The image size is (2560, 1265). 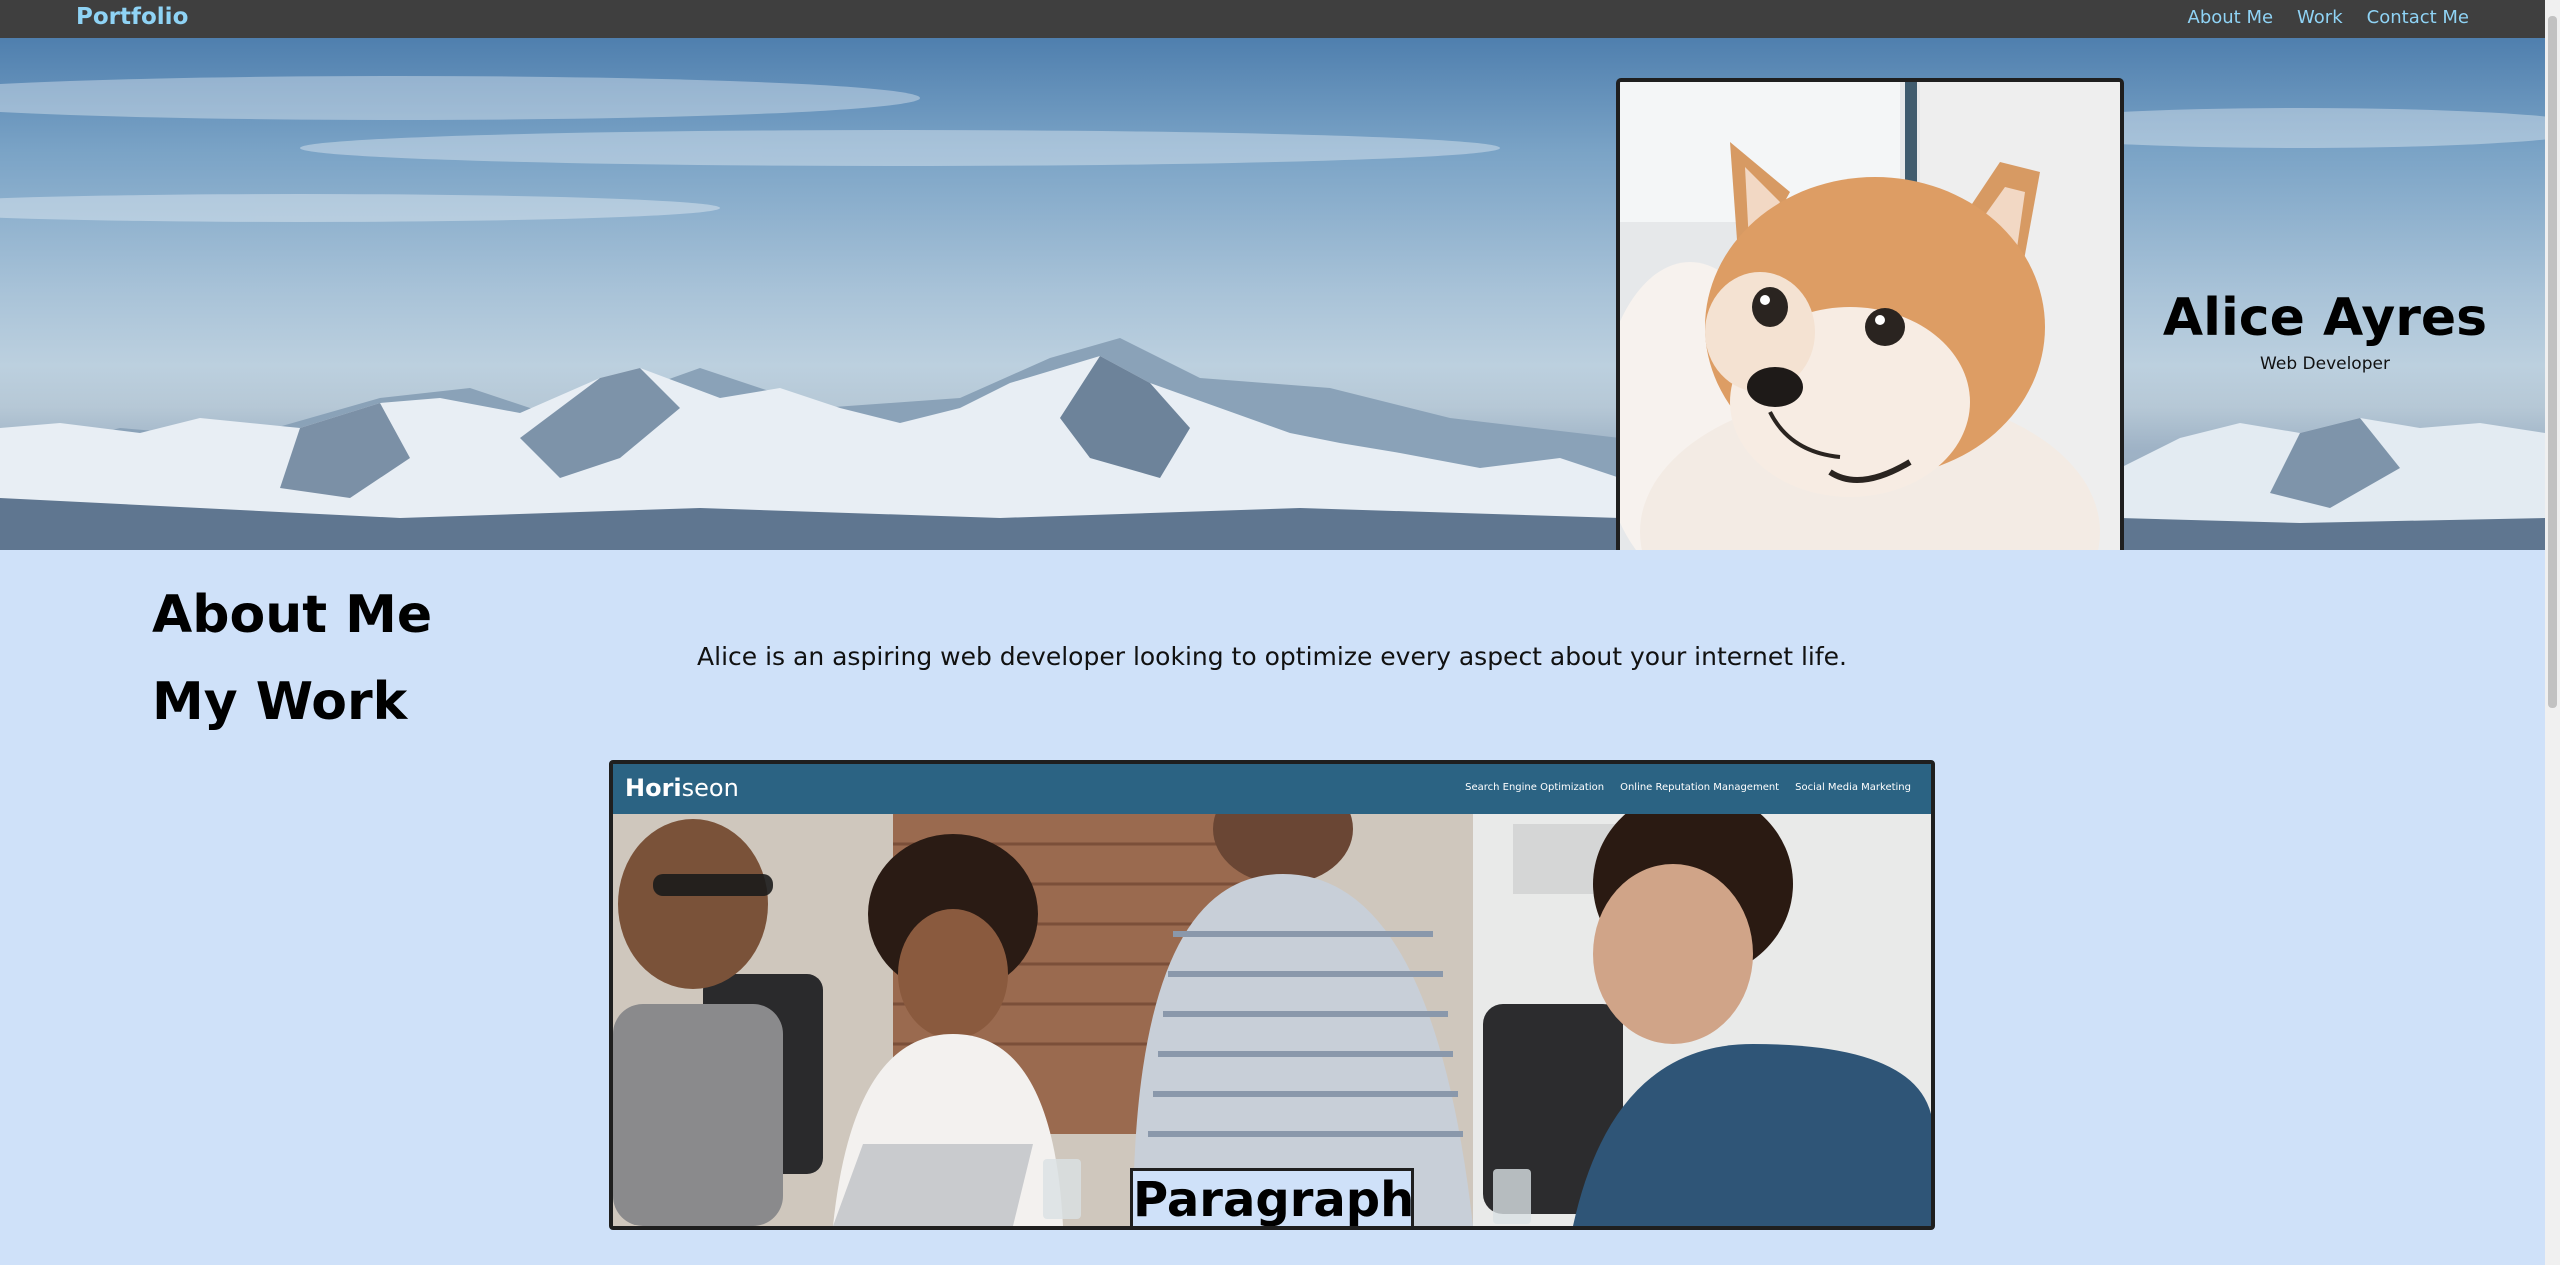 What do you see at coordinates (1870, 314) in the screenshot?
I see `profile-photo` at bounding box center [1870, 314].